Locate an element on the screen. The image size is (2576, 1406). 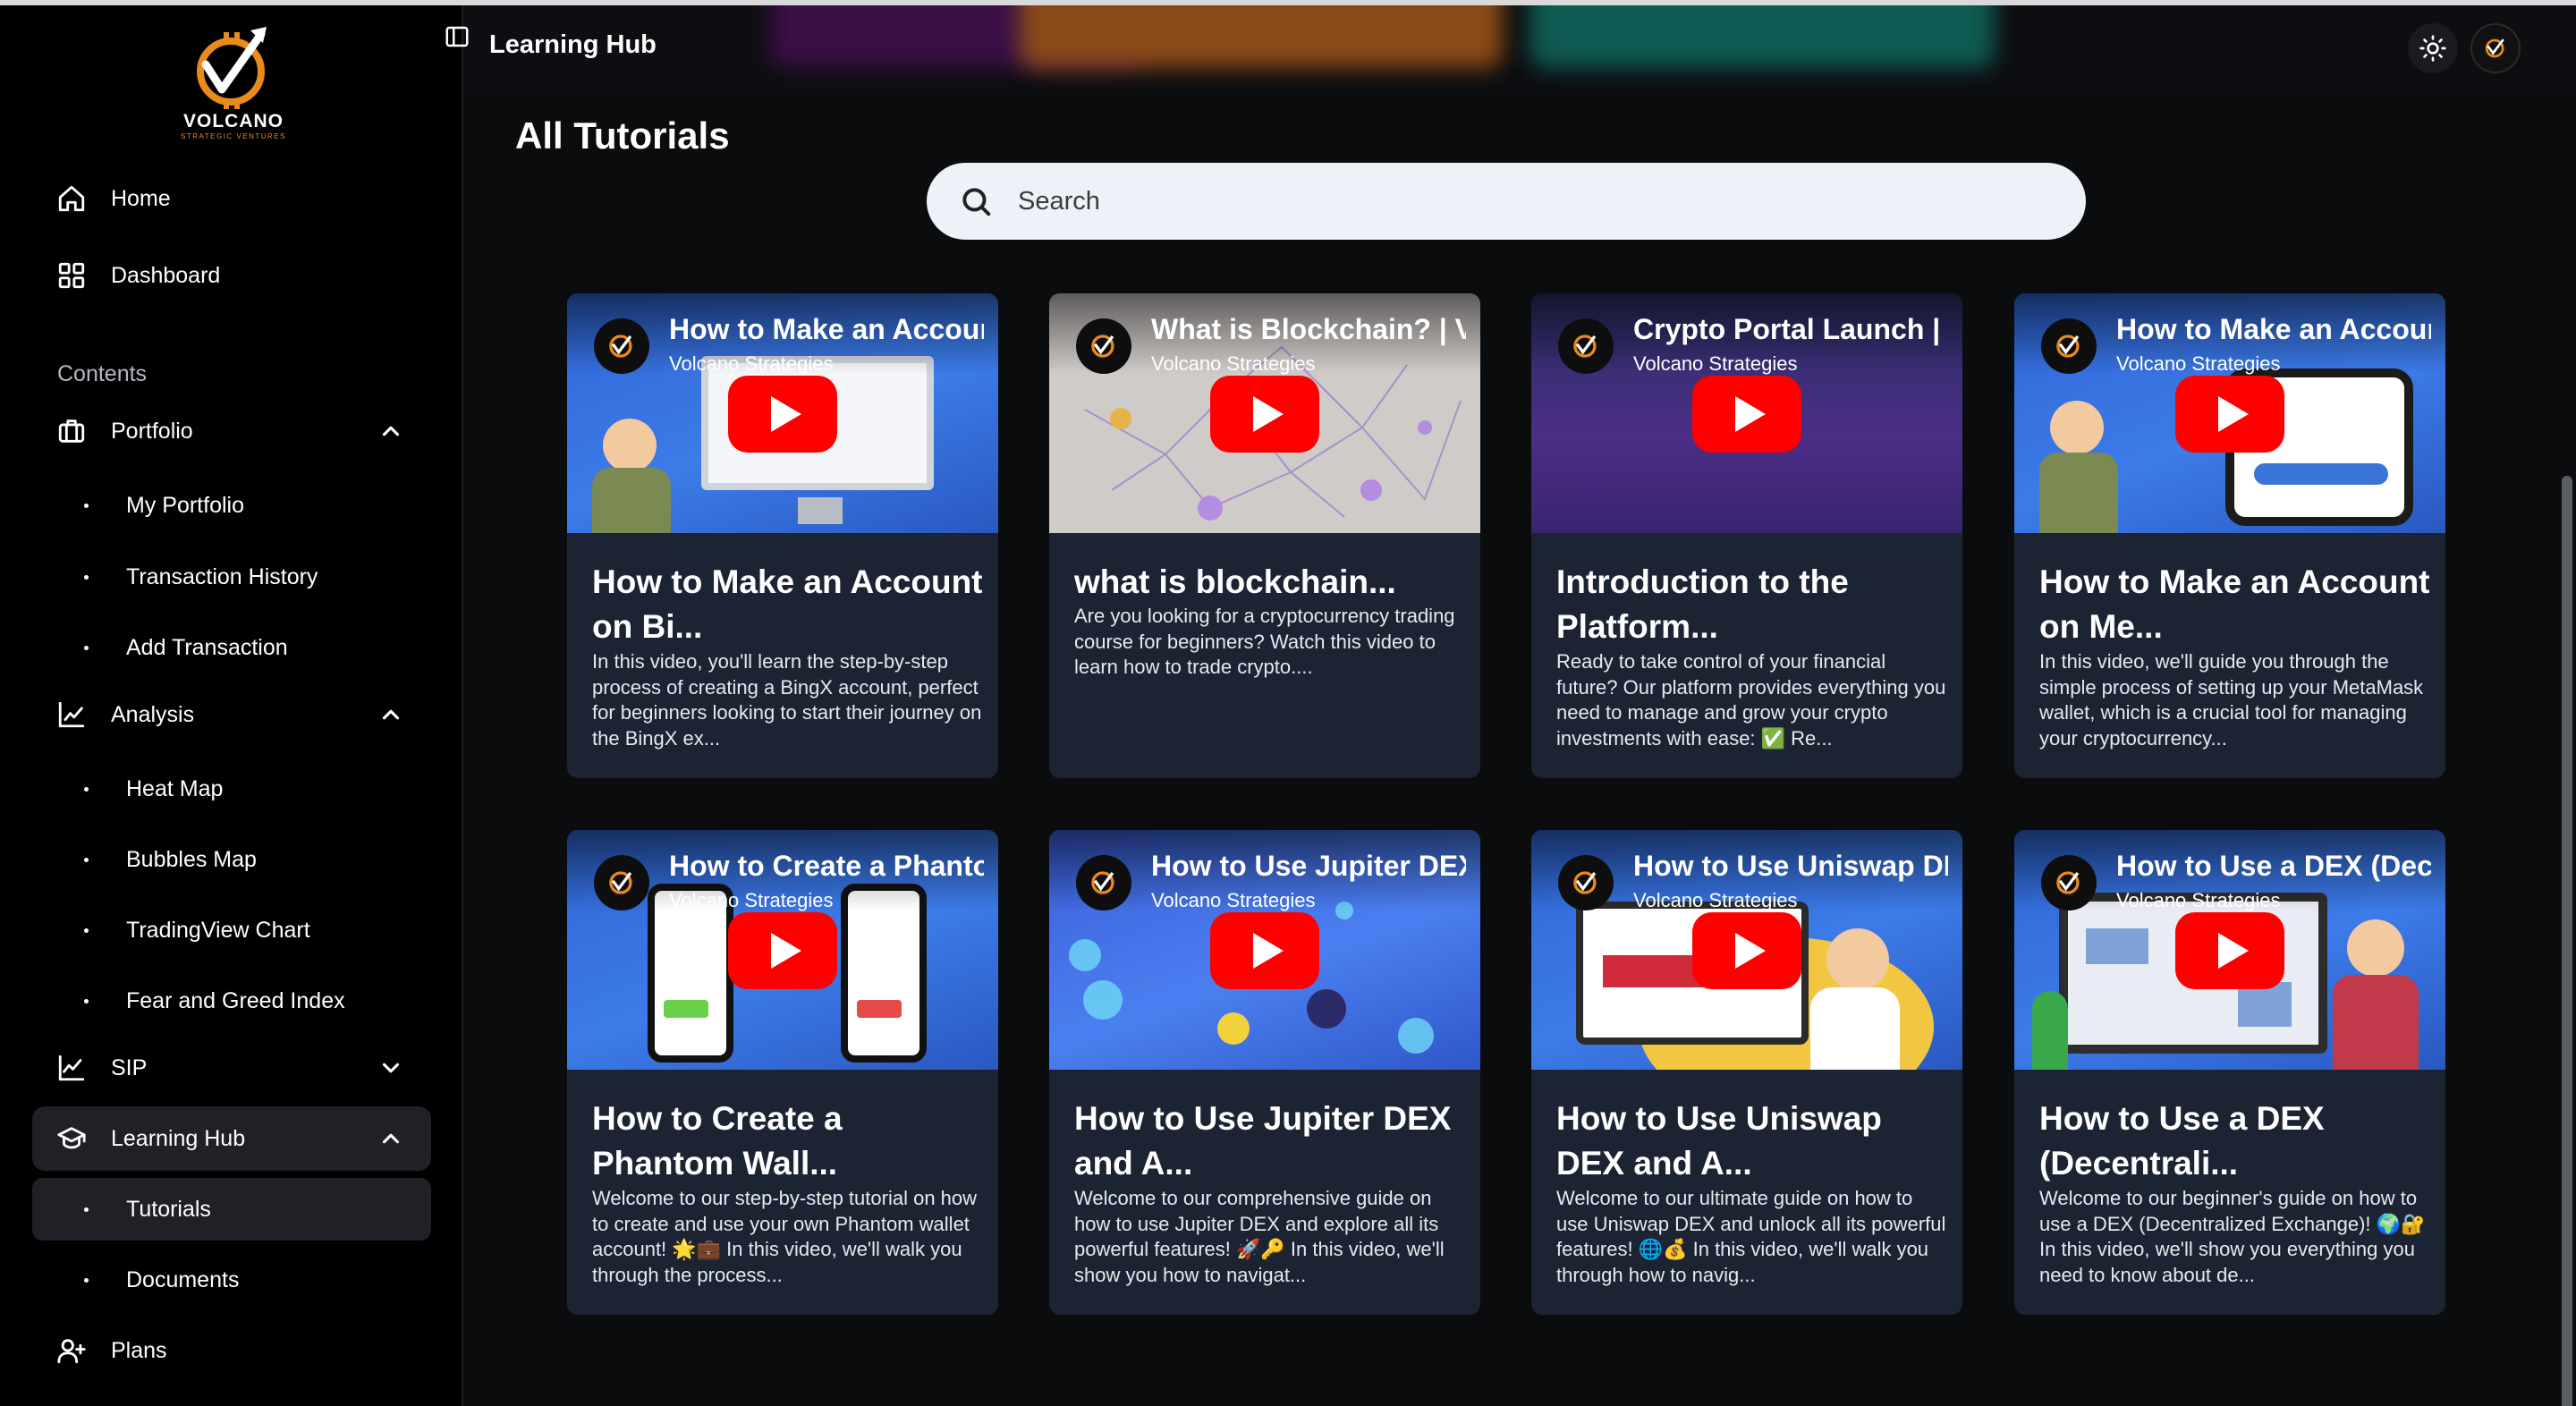
header-blur-decoration is located at coordinates (1762, 36).